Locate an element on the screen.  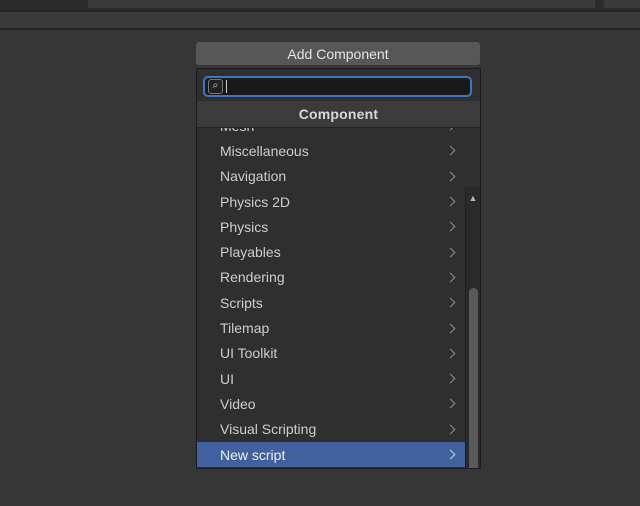
panel-tab-edge-right is located at coordinates (622, 4).